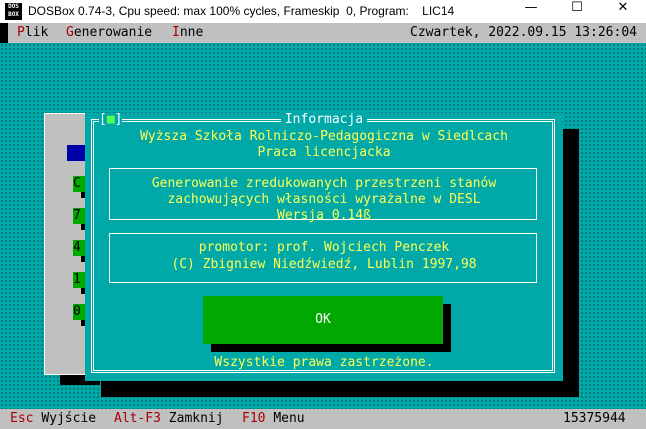  What do you see at coordinates (187, 33) in the screenshot?
I see `menu-item-inne: Inne` at bounding box center [187, 33].